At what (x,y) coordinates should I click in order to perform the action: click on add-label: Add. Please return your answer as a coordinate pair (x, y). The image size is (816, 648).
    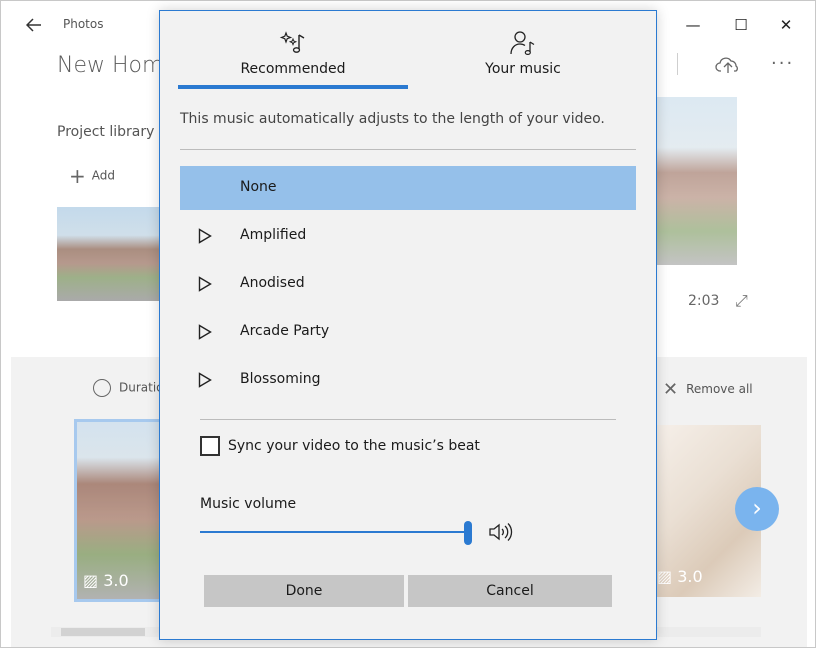
    Looking at the image, I should click on (103, 175).